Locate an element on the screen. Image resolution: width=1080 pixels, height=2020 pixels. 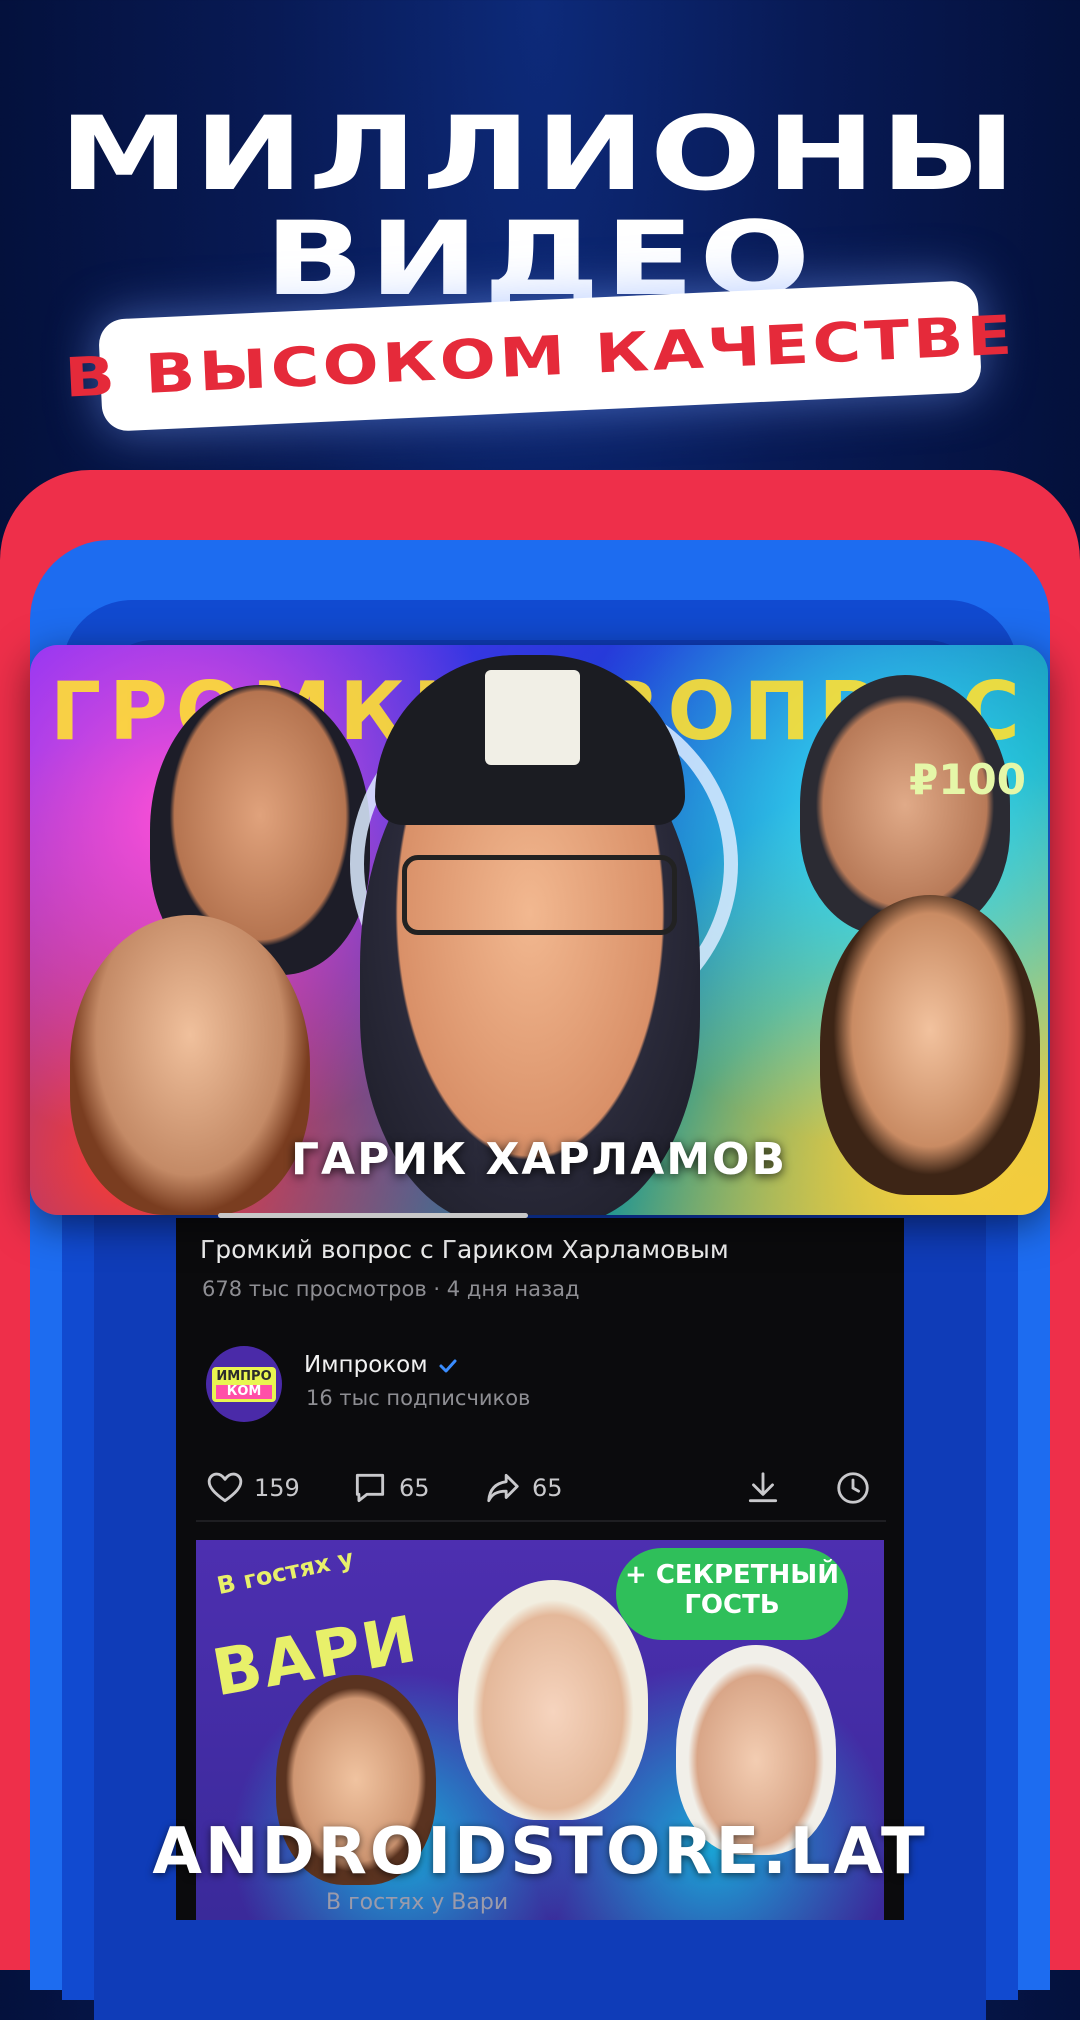
channel-logo: ИМПРО КОМ is located at coordinates (244, 1384).